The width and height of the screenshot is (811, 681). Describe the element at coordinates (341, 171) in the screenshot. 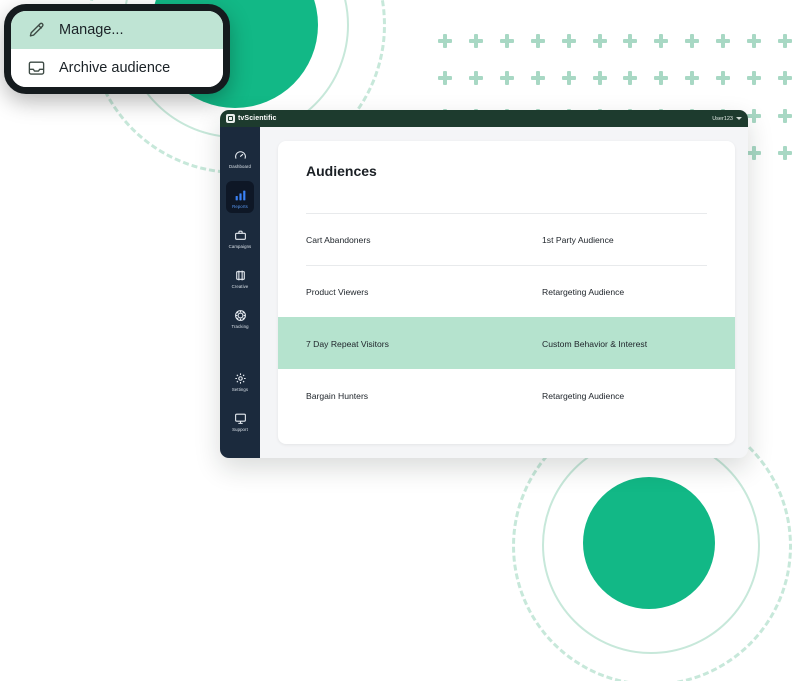

I see `page-title: Audiences` at that location.